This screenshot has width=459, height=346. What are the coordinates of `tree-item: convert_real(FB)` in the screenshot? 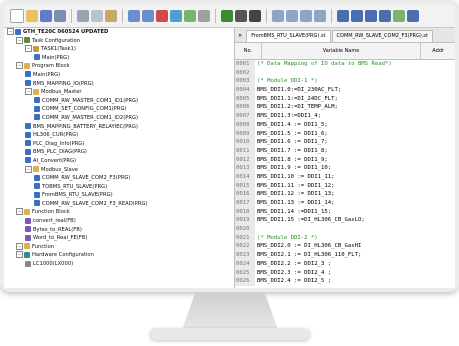 It's located at (119, 221).